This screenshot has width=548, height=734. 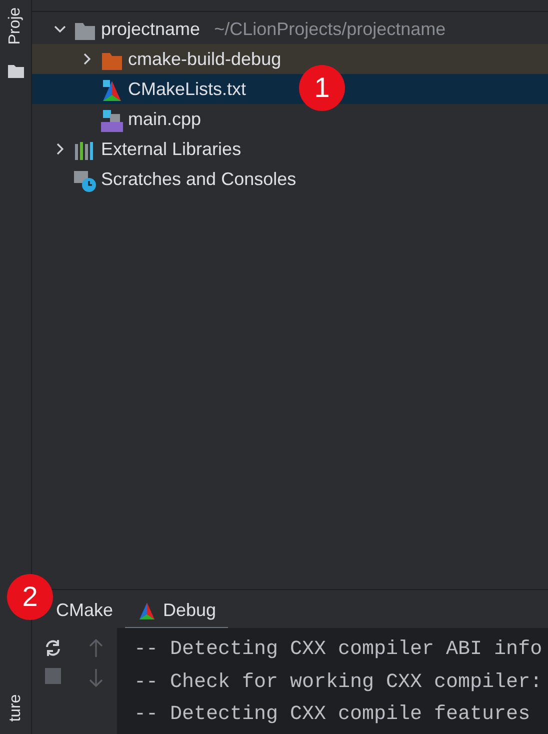 I want to click on item-label: cmake-build-debug, so click(x=205, y=59).